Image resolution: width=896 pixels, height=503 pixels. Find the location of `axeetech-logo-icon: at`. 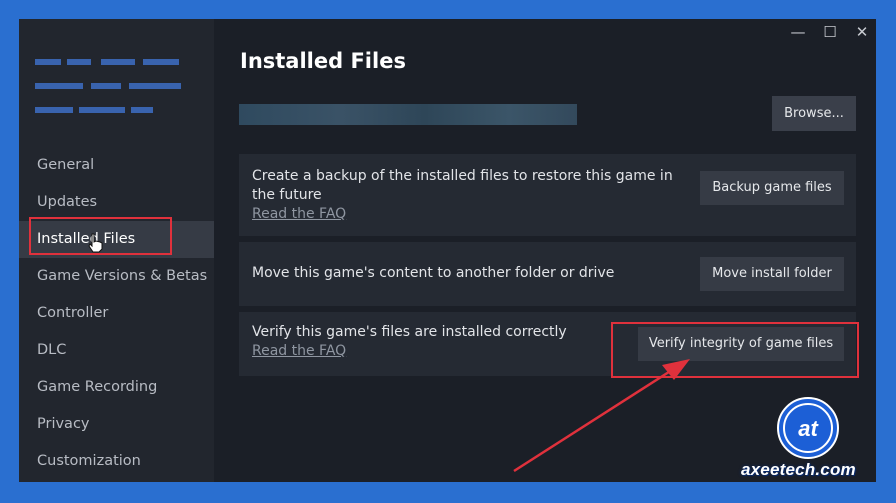

axeetech-logo-icon: at is located at coordinates (808, 428).